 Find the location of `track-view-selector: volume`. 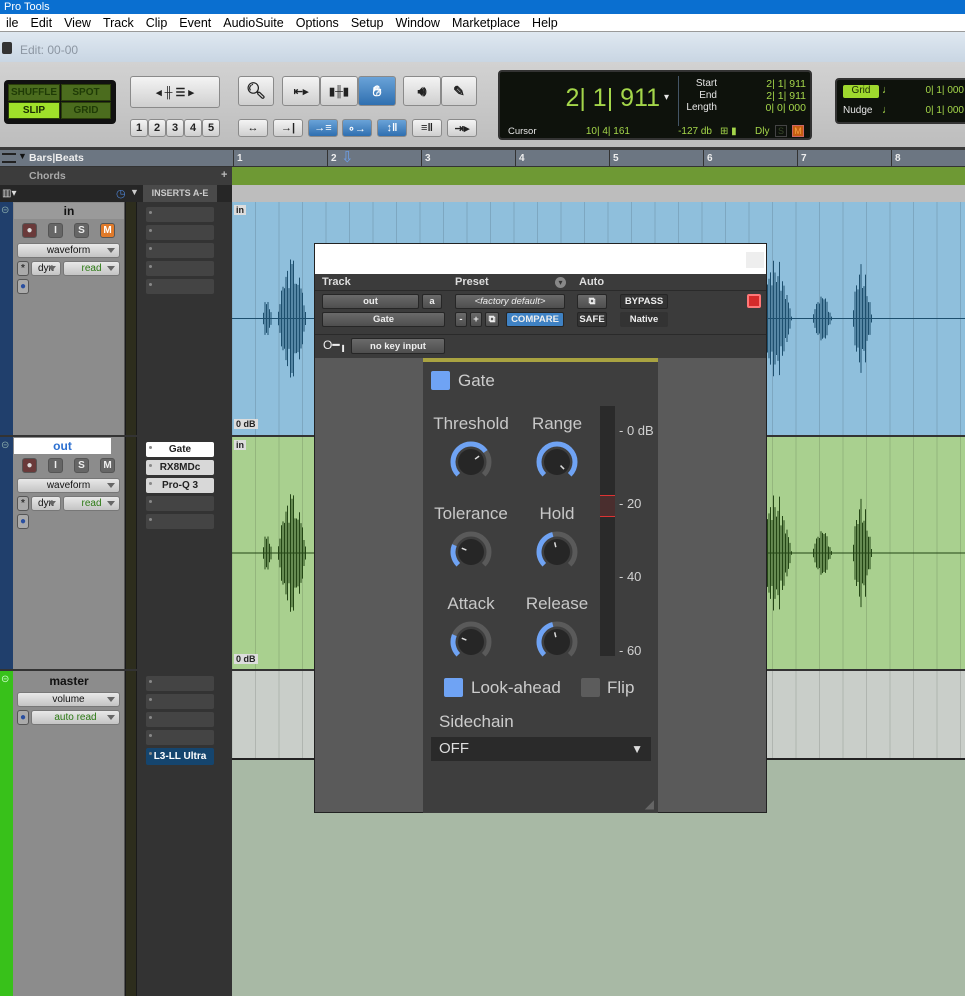

track-view-selector: volume is located at coordinates (68, 699).